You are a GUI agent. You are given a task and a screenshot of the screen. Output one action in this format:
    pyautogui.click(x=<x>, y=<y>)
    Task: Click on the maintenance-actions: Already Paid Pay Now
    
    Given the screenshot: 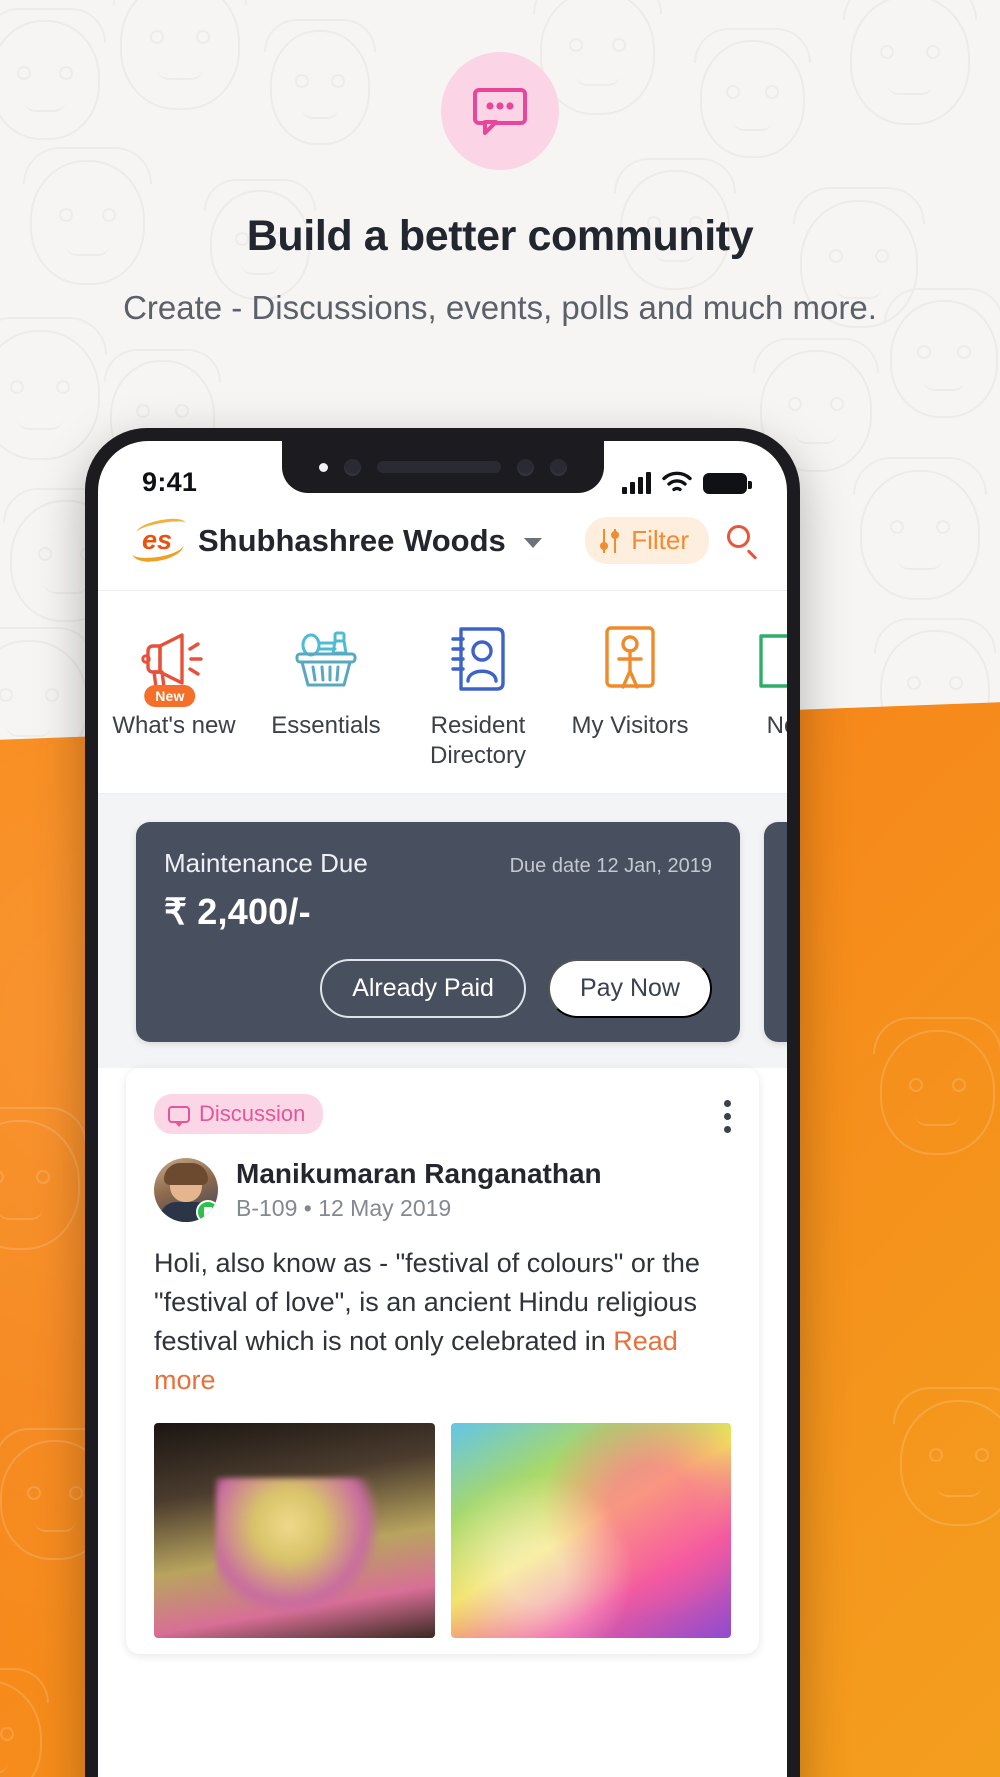 What is the action you would take?
    pyautogui.click(x=438, y=988)
    